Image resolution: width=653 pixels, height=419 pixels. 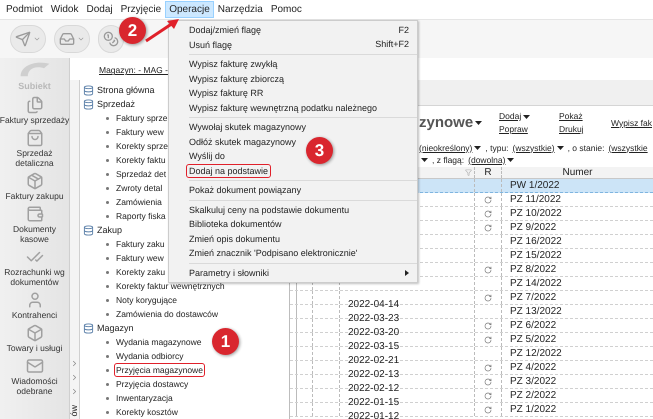 What do you see at coordinates (491, 160) in the screenshot?
I see `filter-link: (dowolna)` at bounding box center [491, 160].